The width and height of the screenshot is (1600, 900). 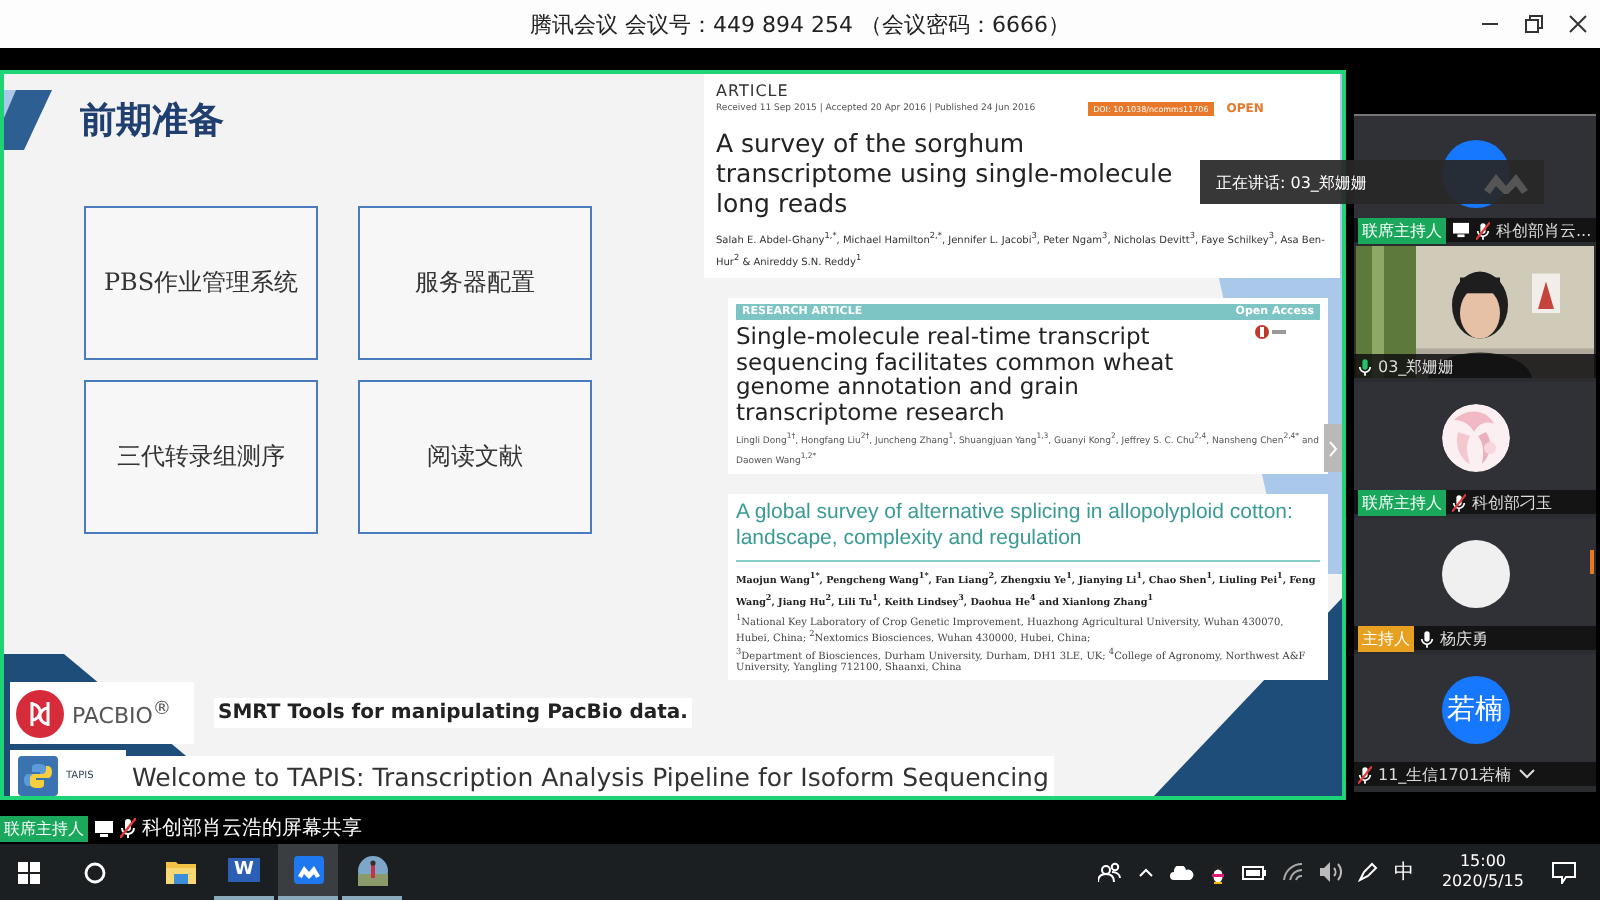 I want to click on pacbio-caption: SMRT Tools for manipulating PacBio data., so click(x=453, y=713).